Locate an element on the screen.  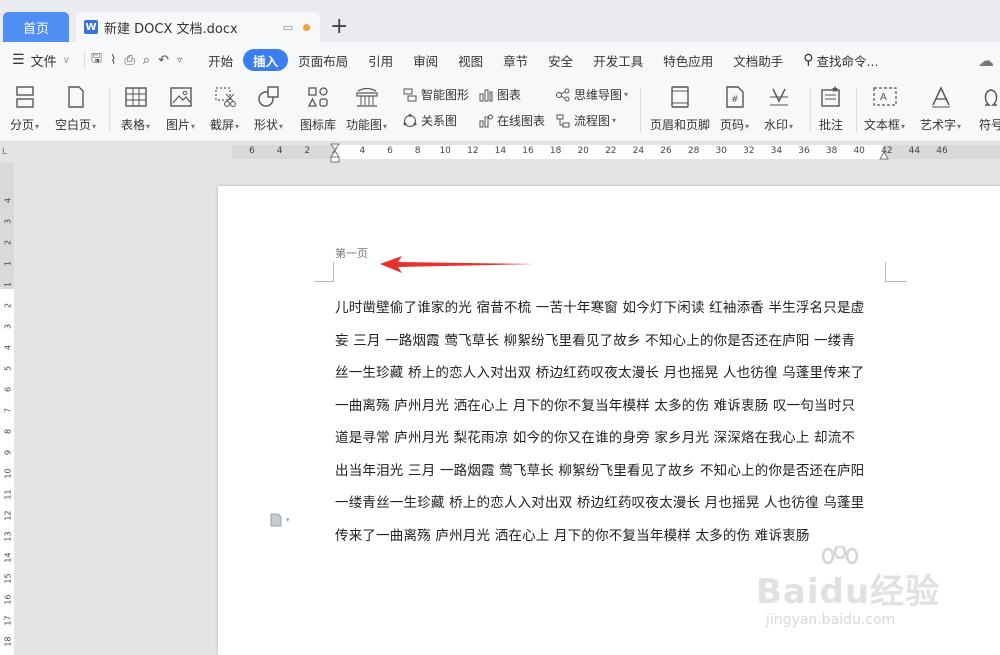
save-icon: 🖫 is located at coordinates (96, 60).